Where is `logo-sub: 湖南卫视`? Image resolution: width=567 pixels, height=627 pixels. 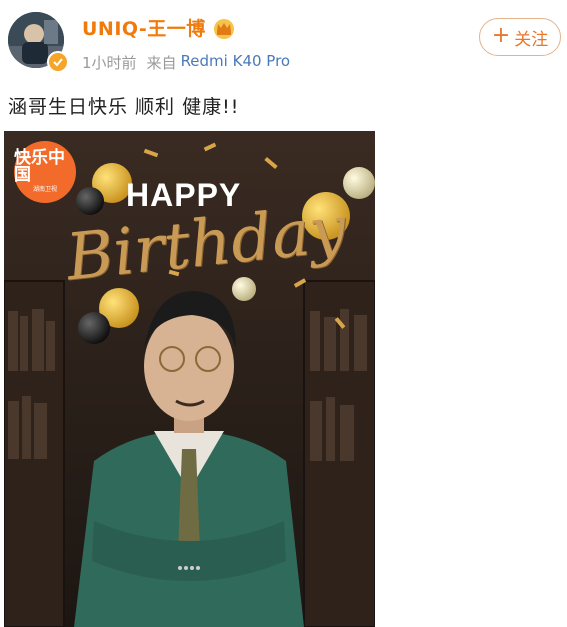 logo-sub: 湖南卫视 is located at coordinates (44, 189).